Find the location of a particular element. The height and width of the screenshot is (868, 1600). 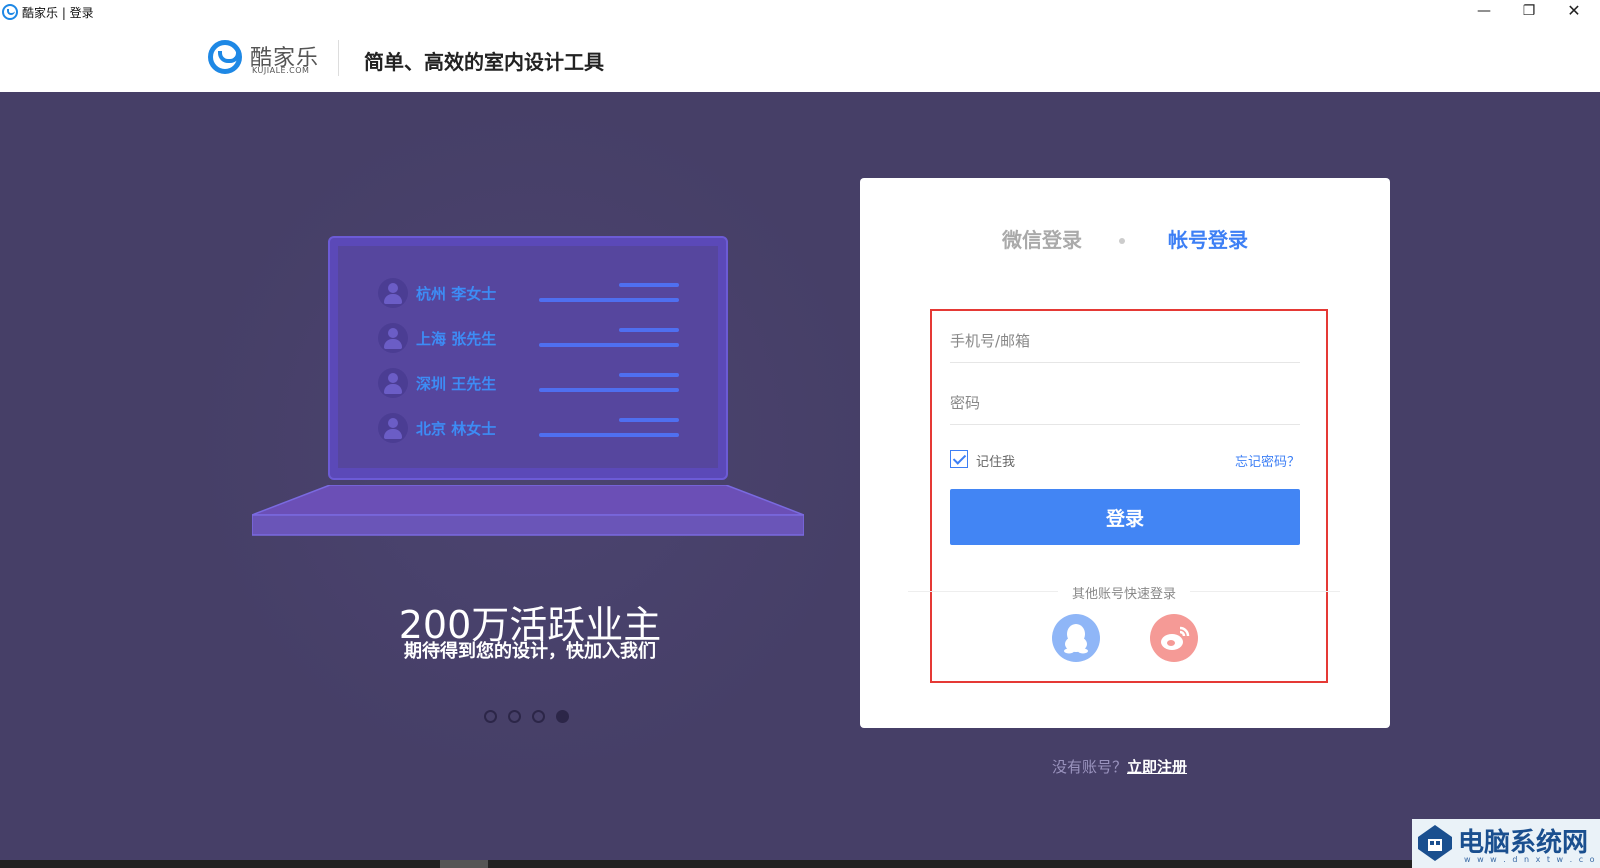

password-field is located at coordinates (1125, 403).